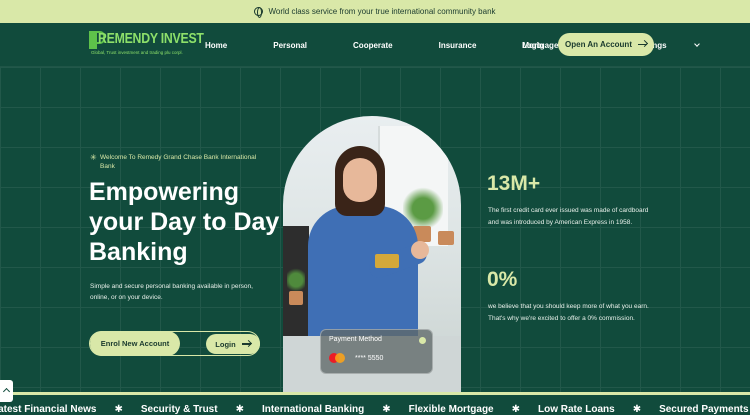 The width and height of the screenshot is (750, 415). I want to click on hero-button-group: Enrol New Account Login, so click(174, 343).